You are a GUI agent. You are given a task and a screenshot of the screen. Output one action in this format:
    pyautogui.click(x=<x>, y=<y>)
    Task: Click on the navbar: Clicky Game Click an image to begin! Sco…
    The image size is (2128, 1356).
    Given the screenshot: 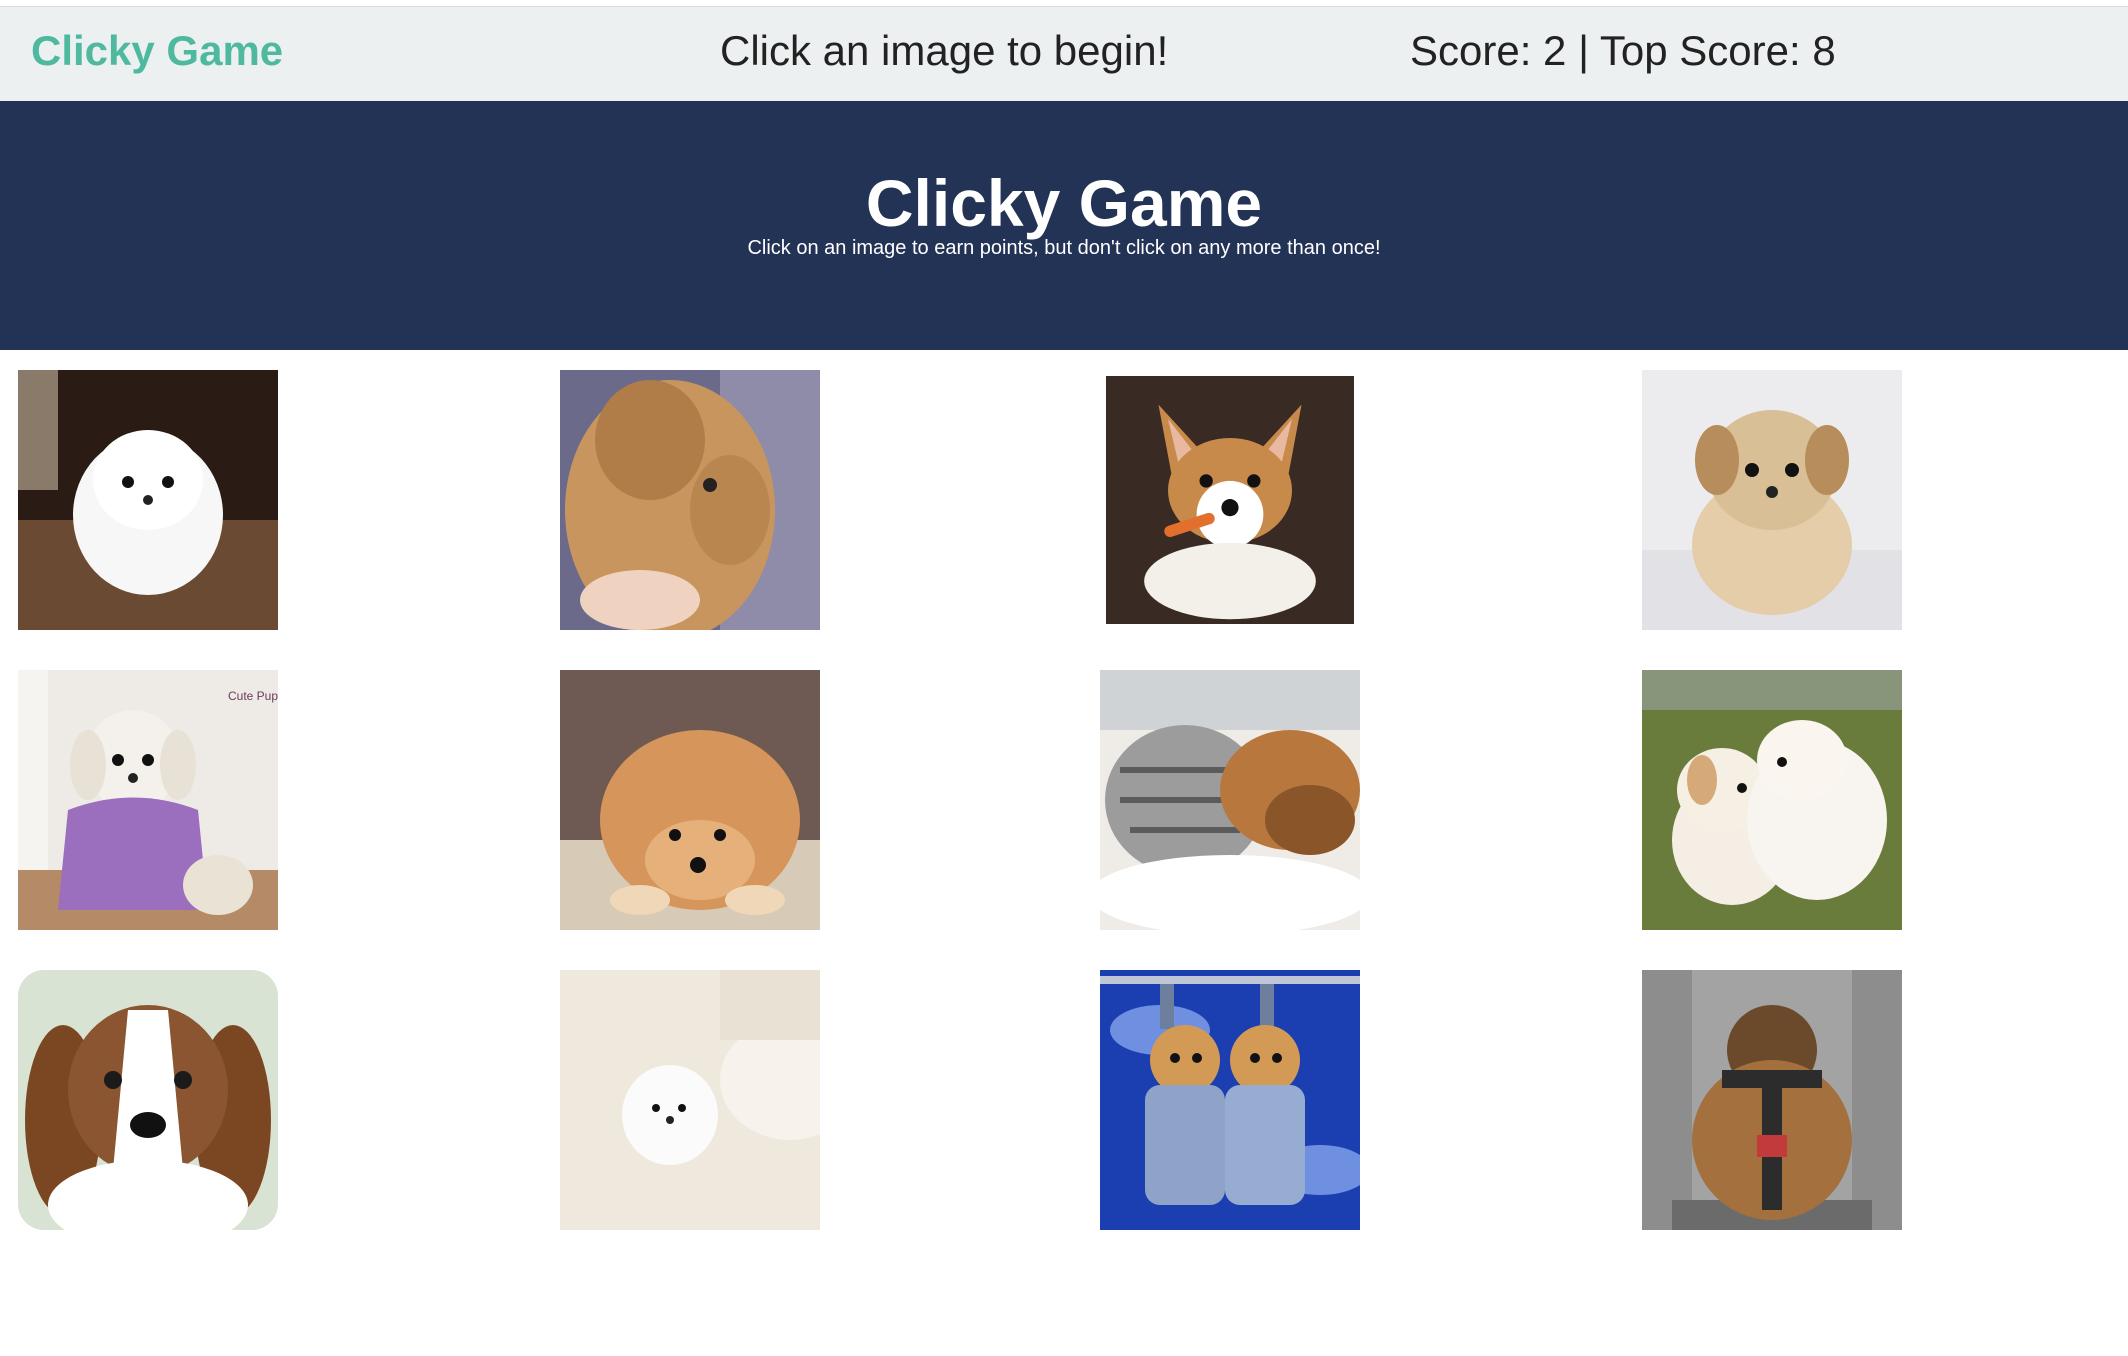 What is the action you would take?
    pyautogui.click(x=1064, y=54)
    